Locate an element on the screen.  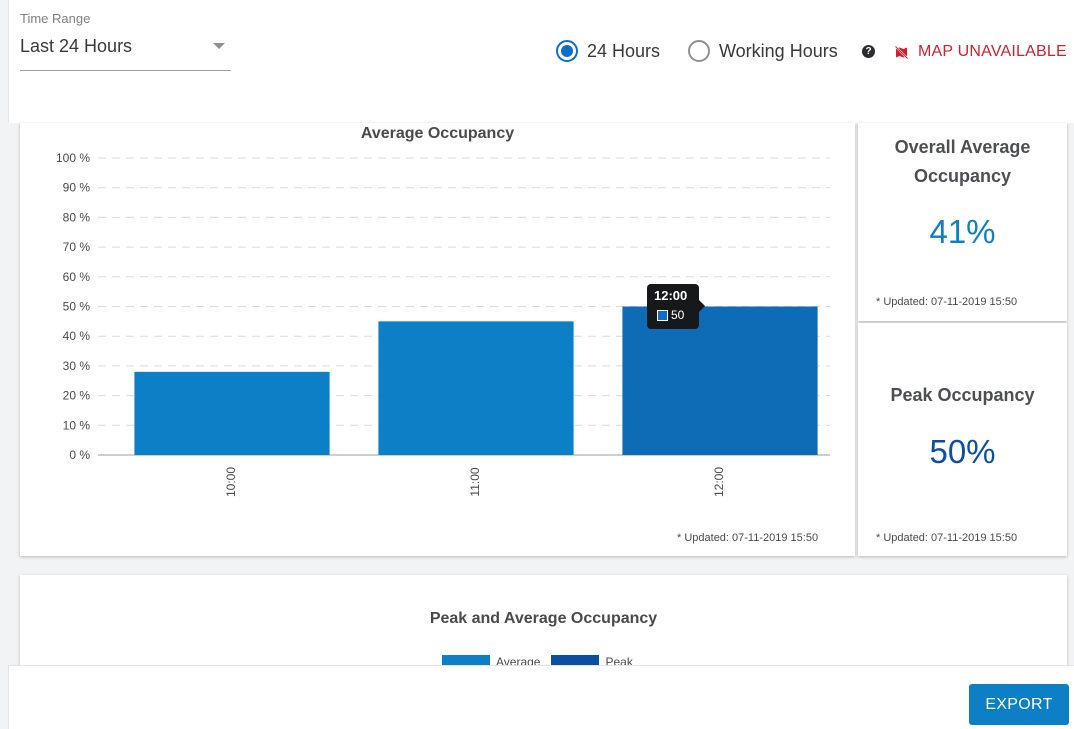
y-tick-label: 0 % is located at coordinates (79, 455).